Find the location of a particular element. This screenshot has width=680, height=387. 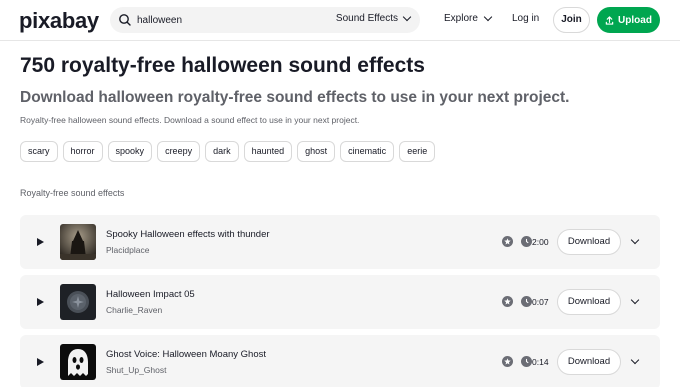

upload-button: Upload is located at coordinates (628, 20).